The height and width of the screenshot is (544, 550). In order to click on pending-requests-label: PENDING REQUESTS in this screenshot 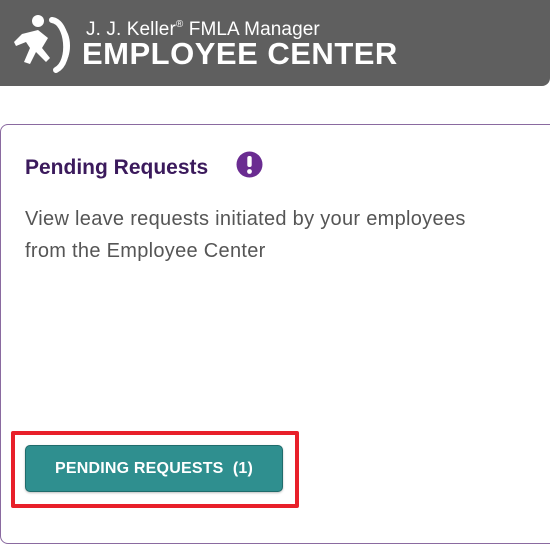, I will do `click(139, 468)`.